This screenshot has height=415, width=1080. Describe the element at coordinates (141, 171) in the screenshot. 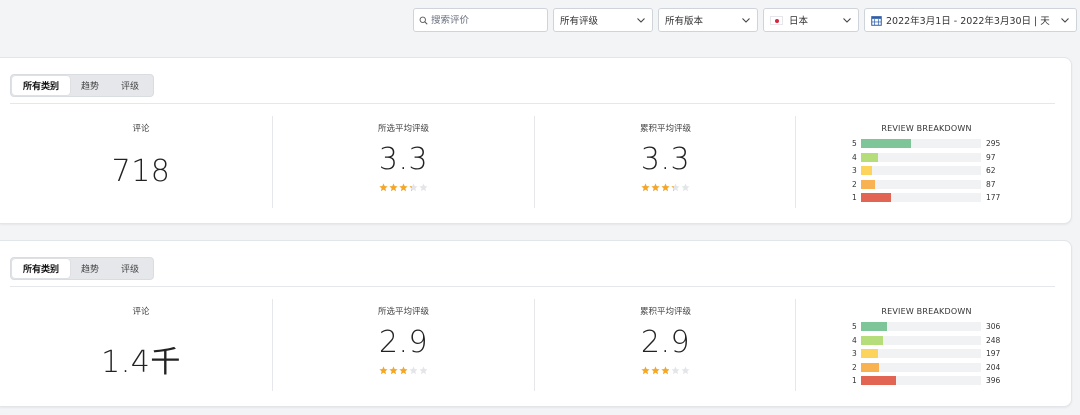

I see `reviews-value: 718` at that location.